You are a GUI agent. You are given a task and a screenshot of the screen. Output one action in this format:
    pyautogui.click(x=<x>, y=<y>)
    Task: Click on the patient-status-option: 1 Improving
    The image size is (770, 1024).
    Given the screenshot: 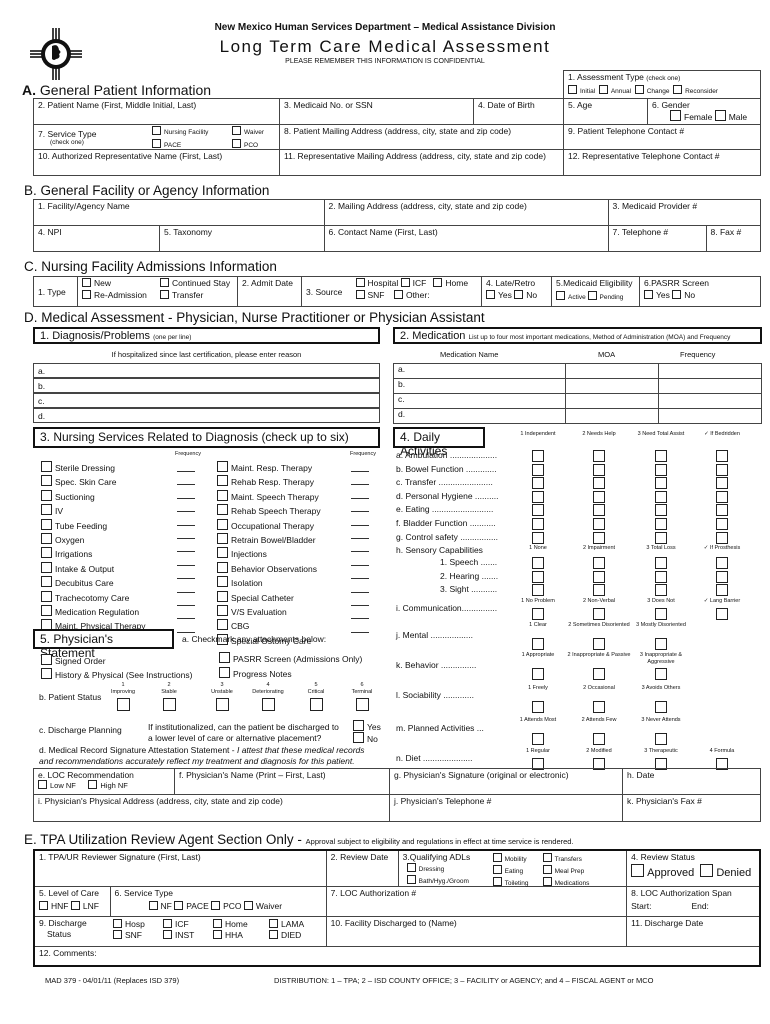 What is the action you would take?
    pyautogui.click(x=123, y=696)
    